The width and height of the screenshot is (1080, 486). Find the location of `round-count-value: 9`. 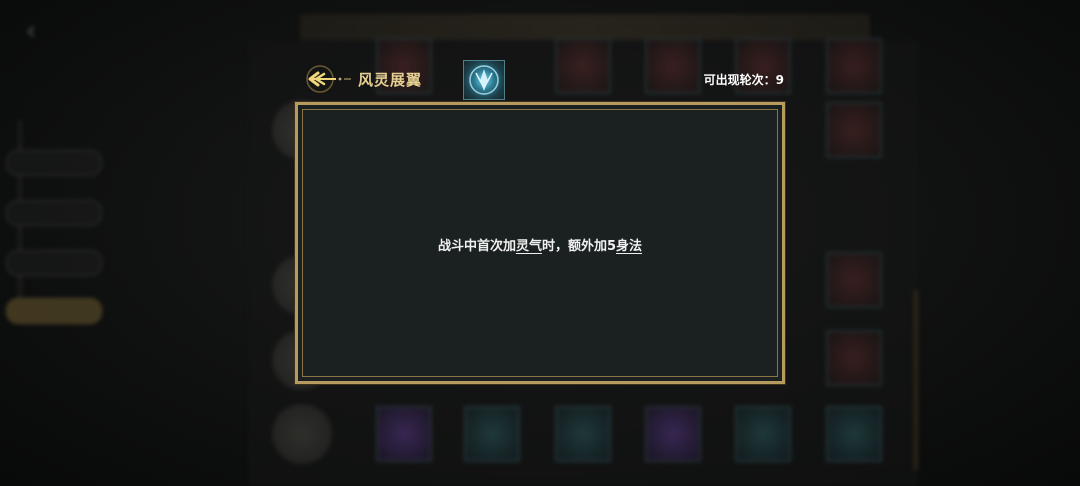

round-count-value: 9 is located at coordinates (779, 80).